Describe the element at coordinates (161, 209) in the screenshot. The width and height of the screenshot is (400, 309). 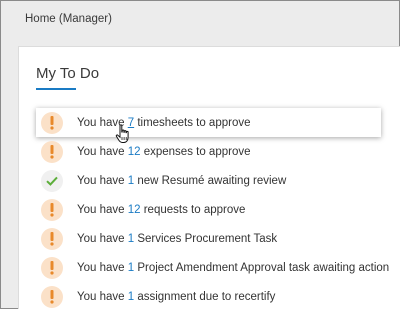
I see `todo-item-text: You have 12 requests to approve` at that location.